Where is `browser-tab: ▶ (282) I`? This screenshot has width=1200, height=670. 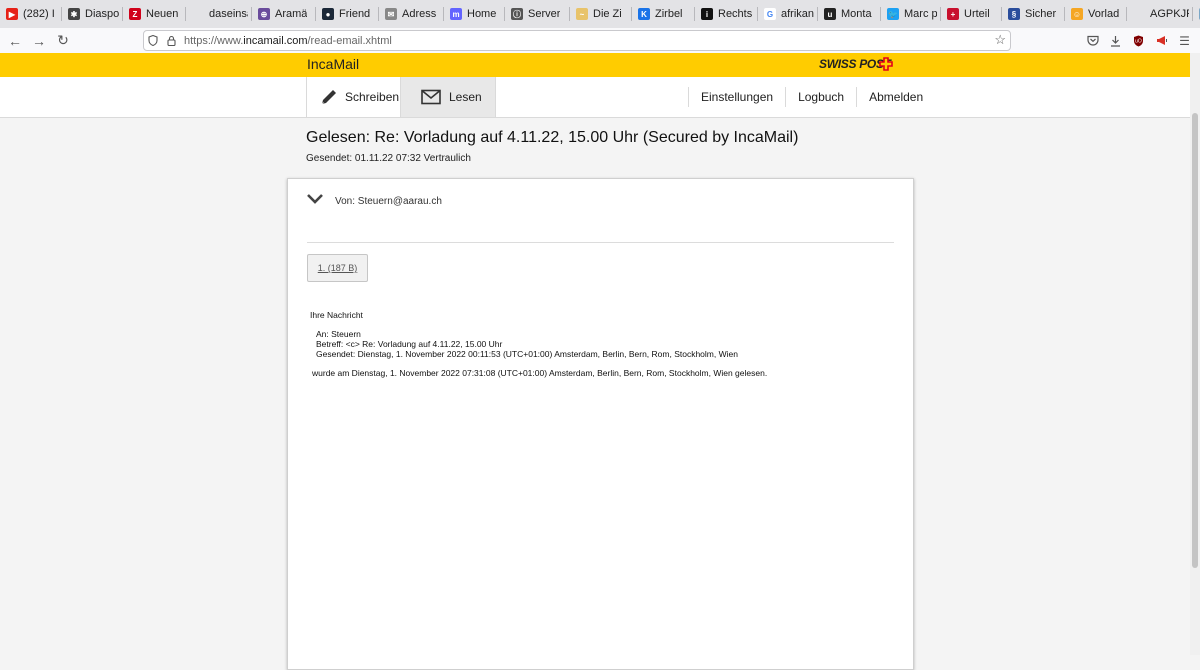 browser-tab: ▶ (282) I is located at coordinates (31, 14).